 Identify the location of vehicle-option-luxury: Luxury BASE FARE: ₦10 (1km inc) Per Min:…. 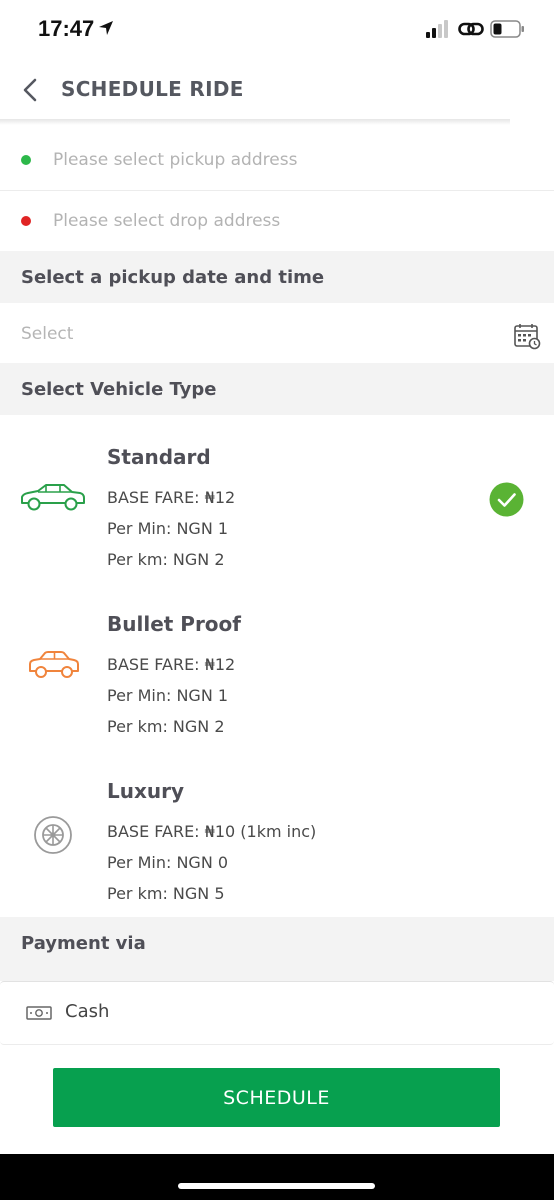
(277, 832).